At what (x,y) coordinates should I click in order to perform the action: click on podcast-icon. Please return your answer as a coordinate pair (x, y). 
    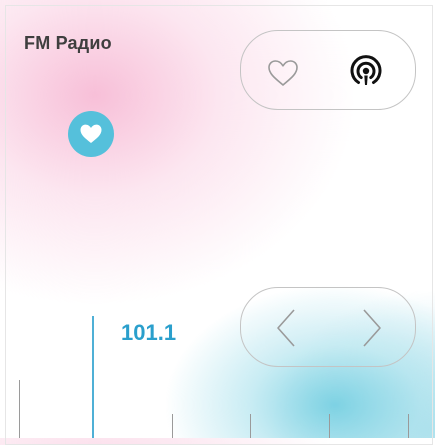
    Looking at the image, I should click on (366, 70).